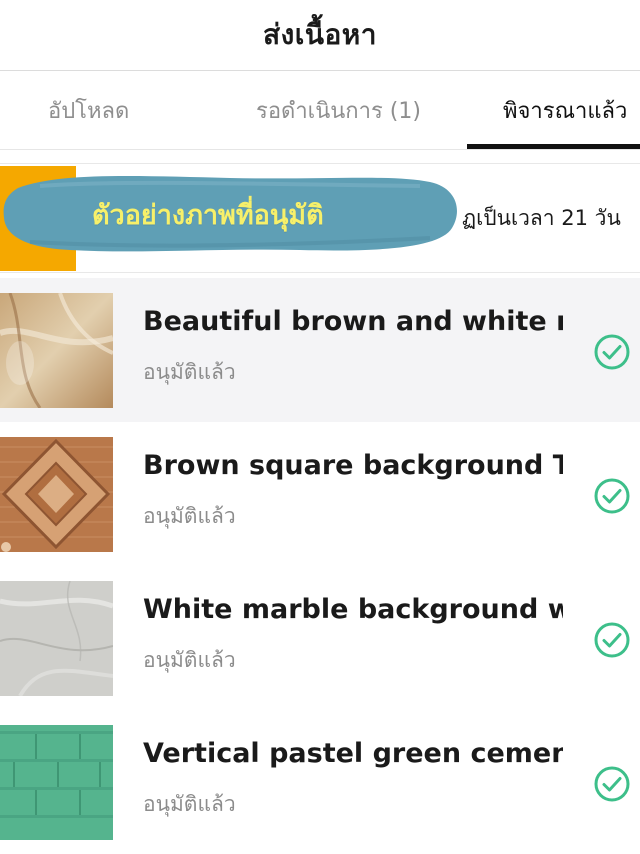  Describe the element at coordinates (88, 110) in the screenshot. I see `tab-upload: อัปโหลด` at that location.